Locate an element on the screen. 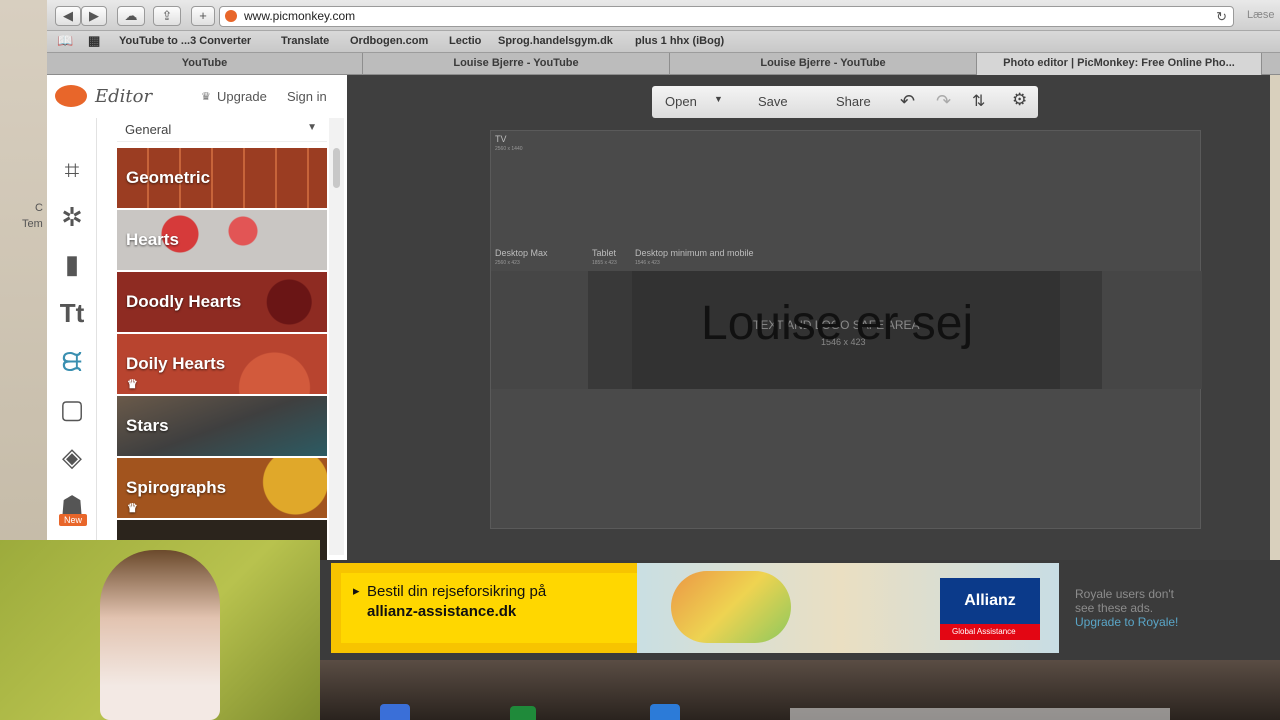  bookmark-item: Ordbogen.com is located at coordinates (389, 41).